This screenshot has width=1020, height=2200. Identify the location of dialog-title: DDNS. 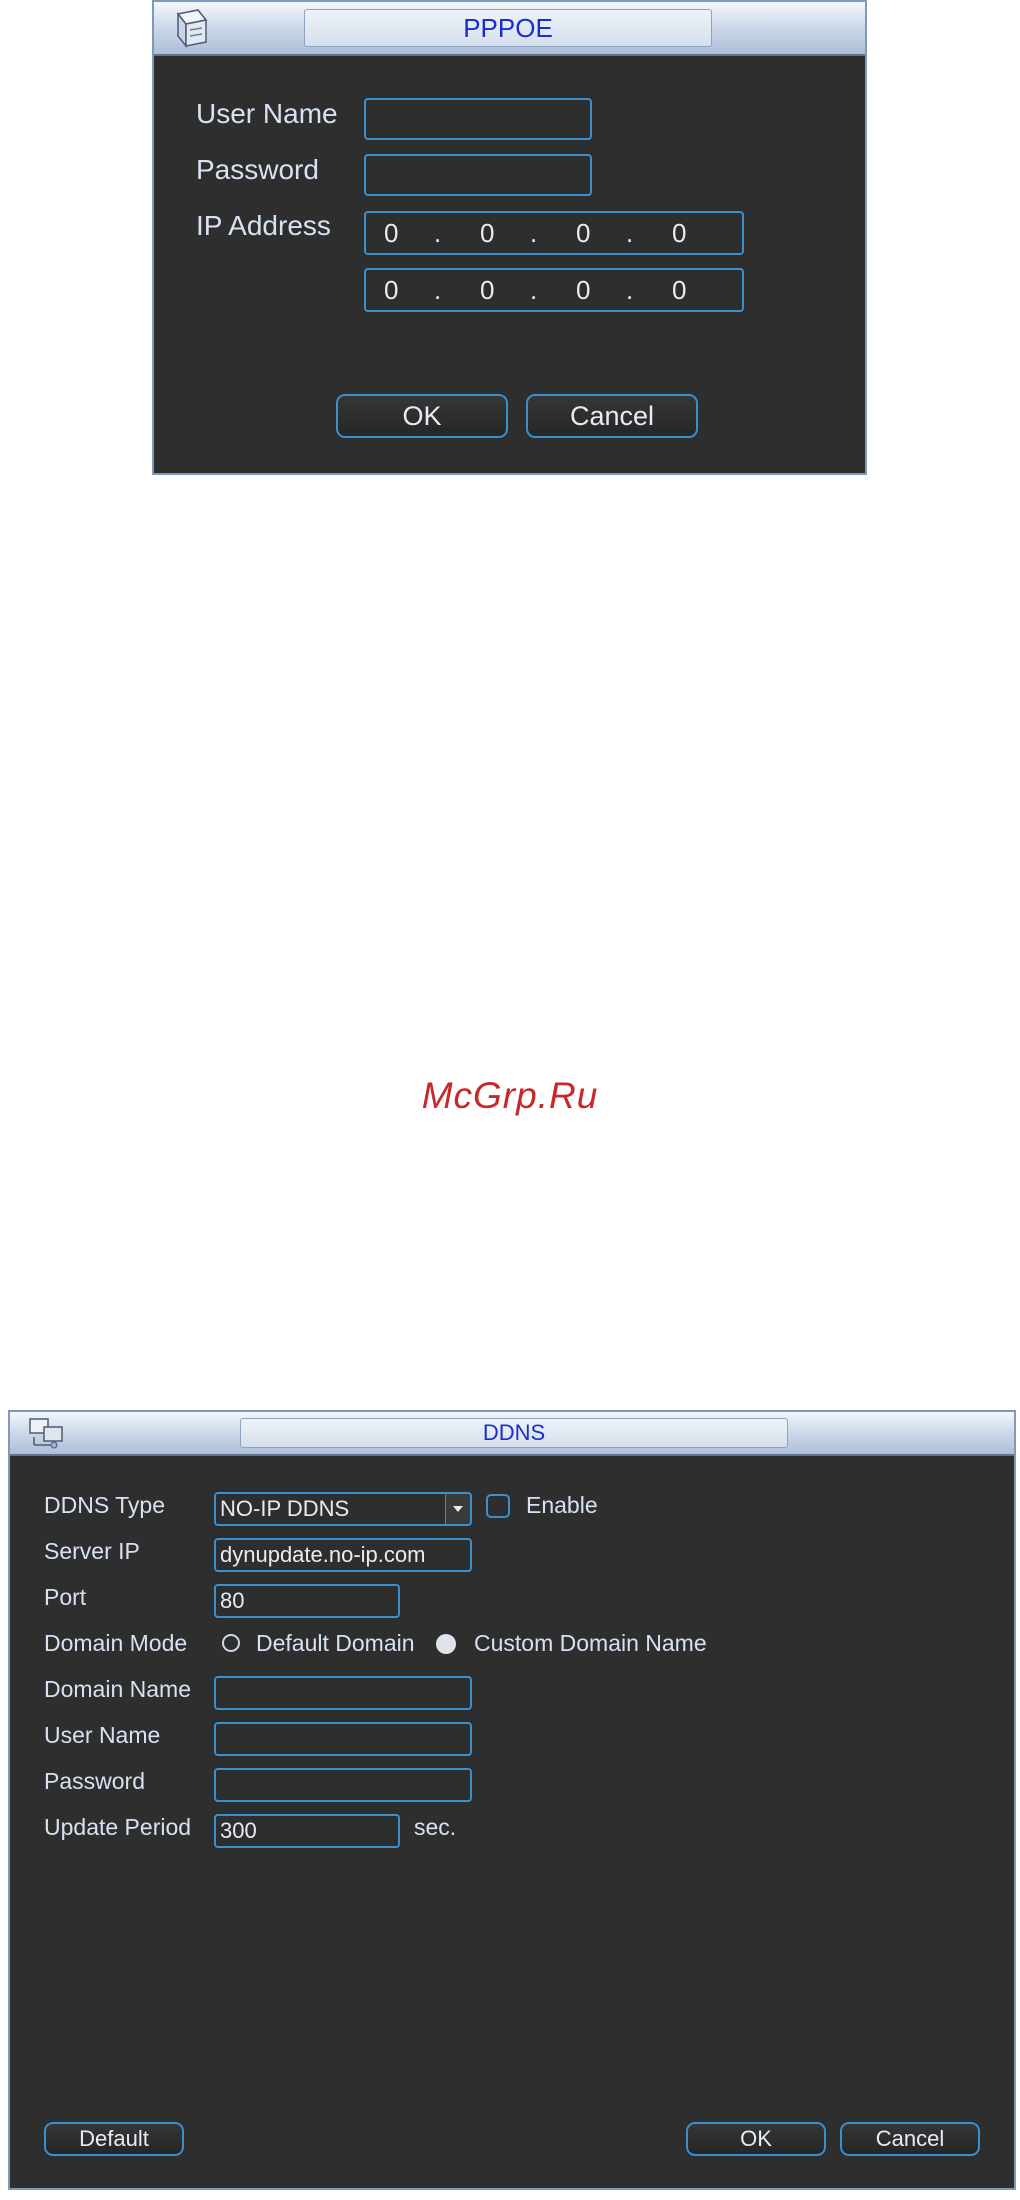
(514, 1433).